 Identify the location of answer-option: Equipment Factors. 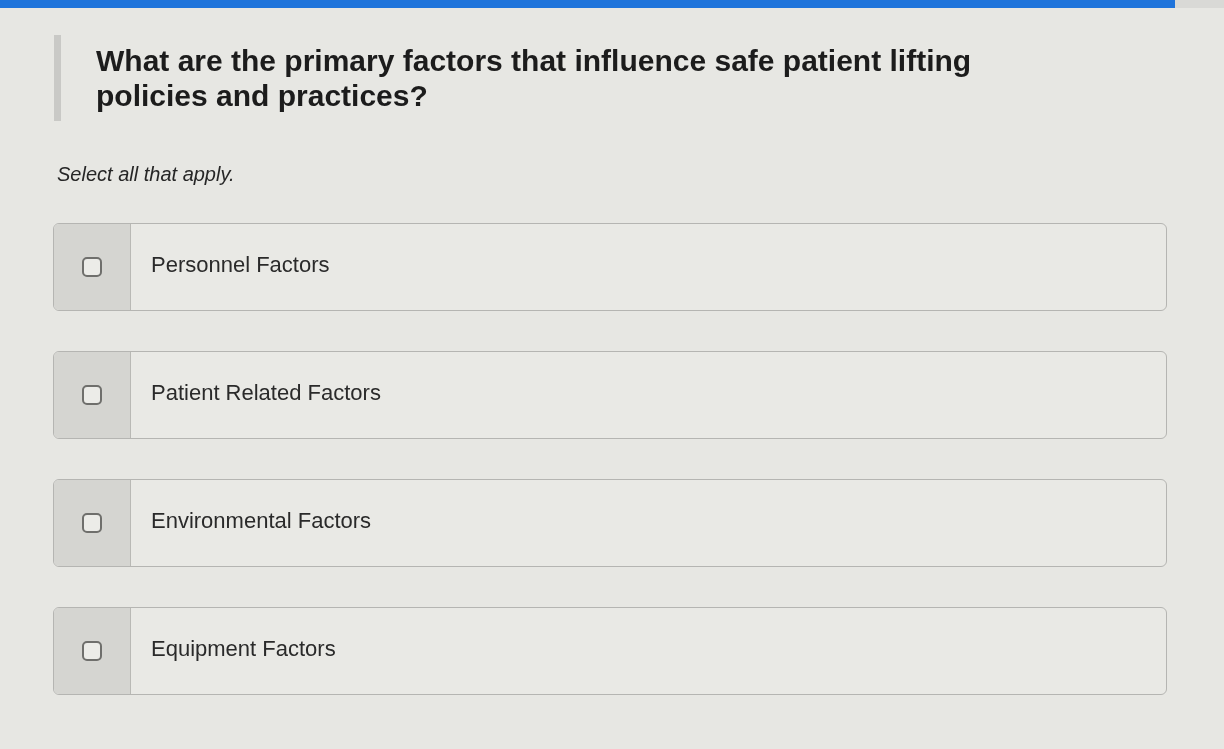
(610, 651).